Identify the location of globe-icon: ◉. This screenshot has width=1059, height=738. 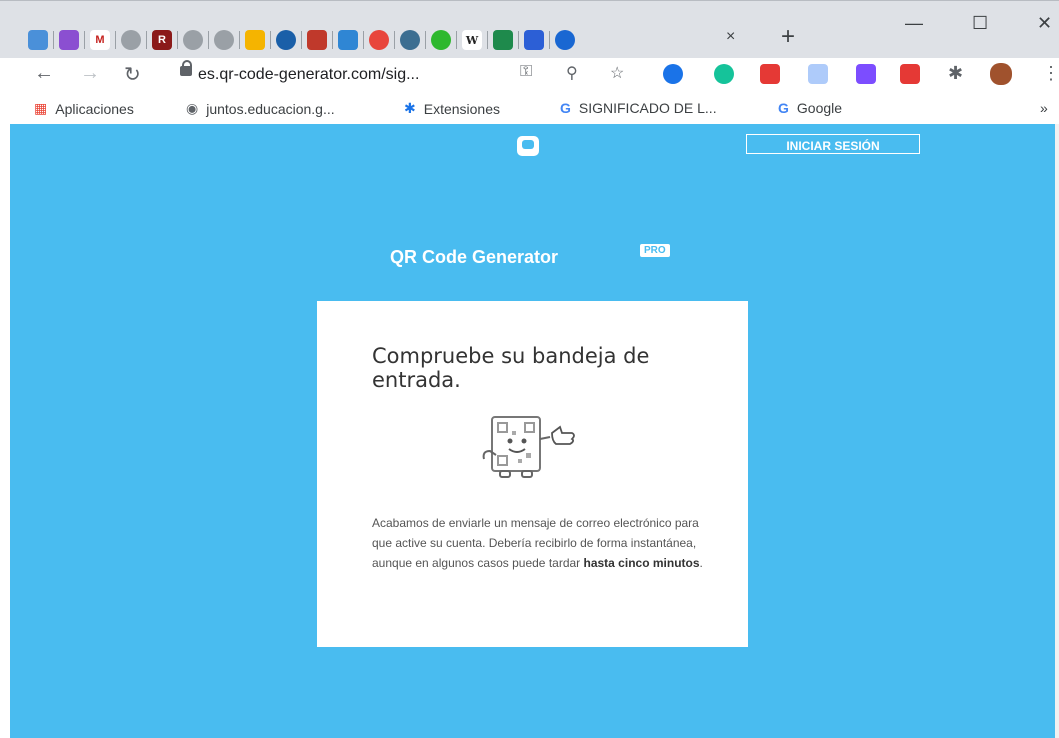
(192, 108).